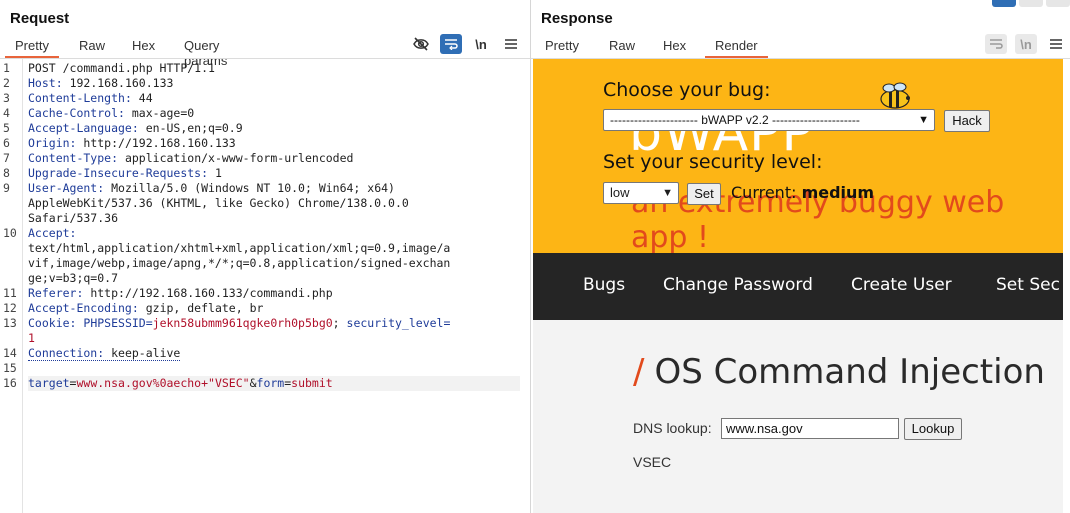  Describe the element at coordinates (933, 429) in the screenshot. I see `lookup-button: Lookup` at that location.